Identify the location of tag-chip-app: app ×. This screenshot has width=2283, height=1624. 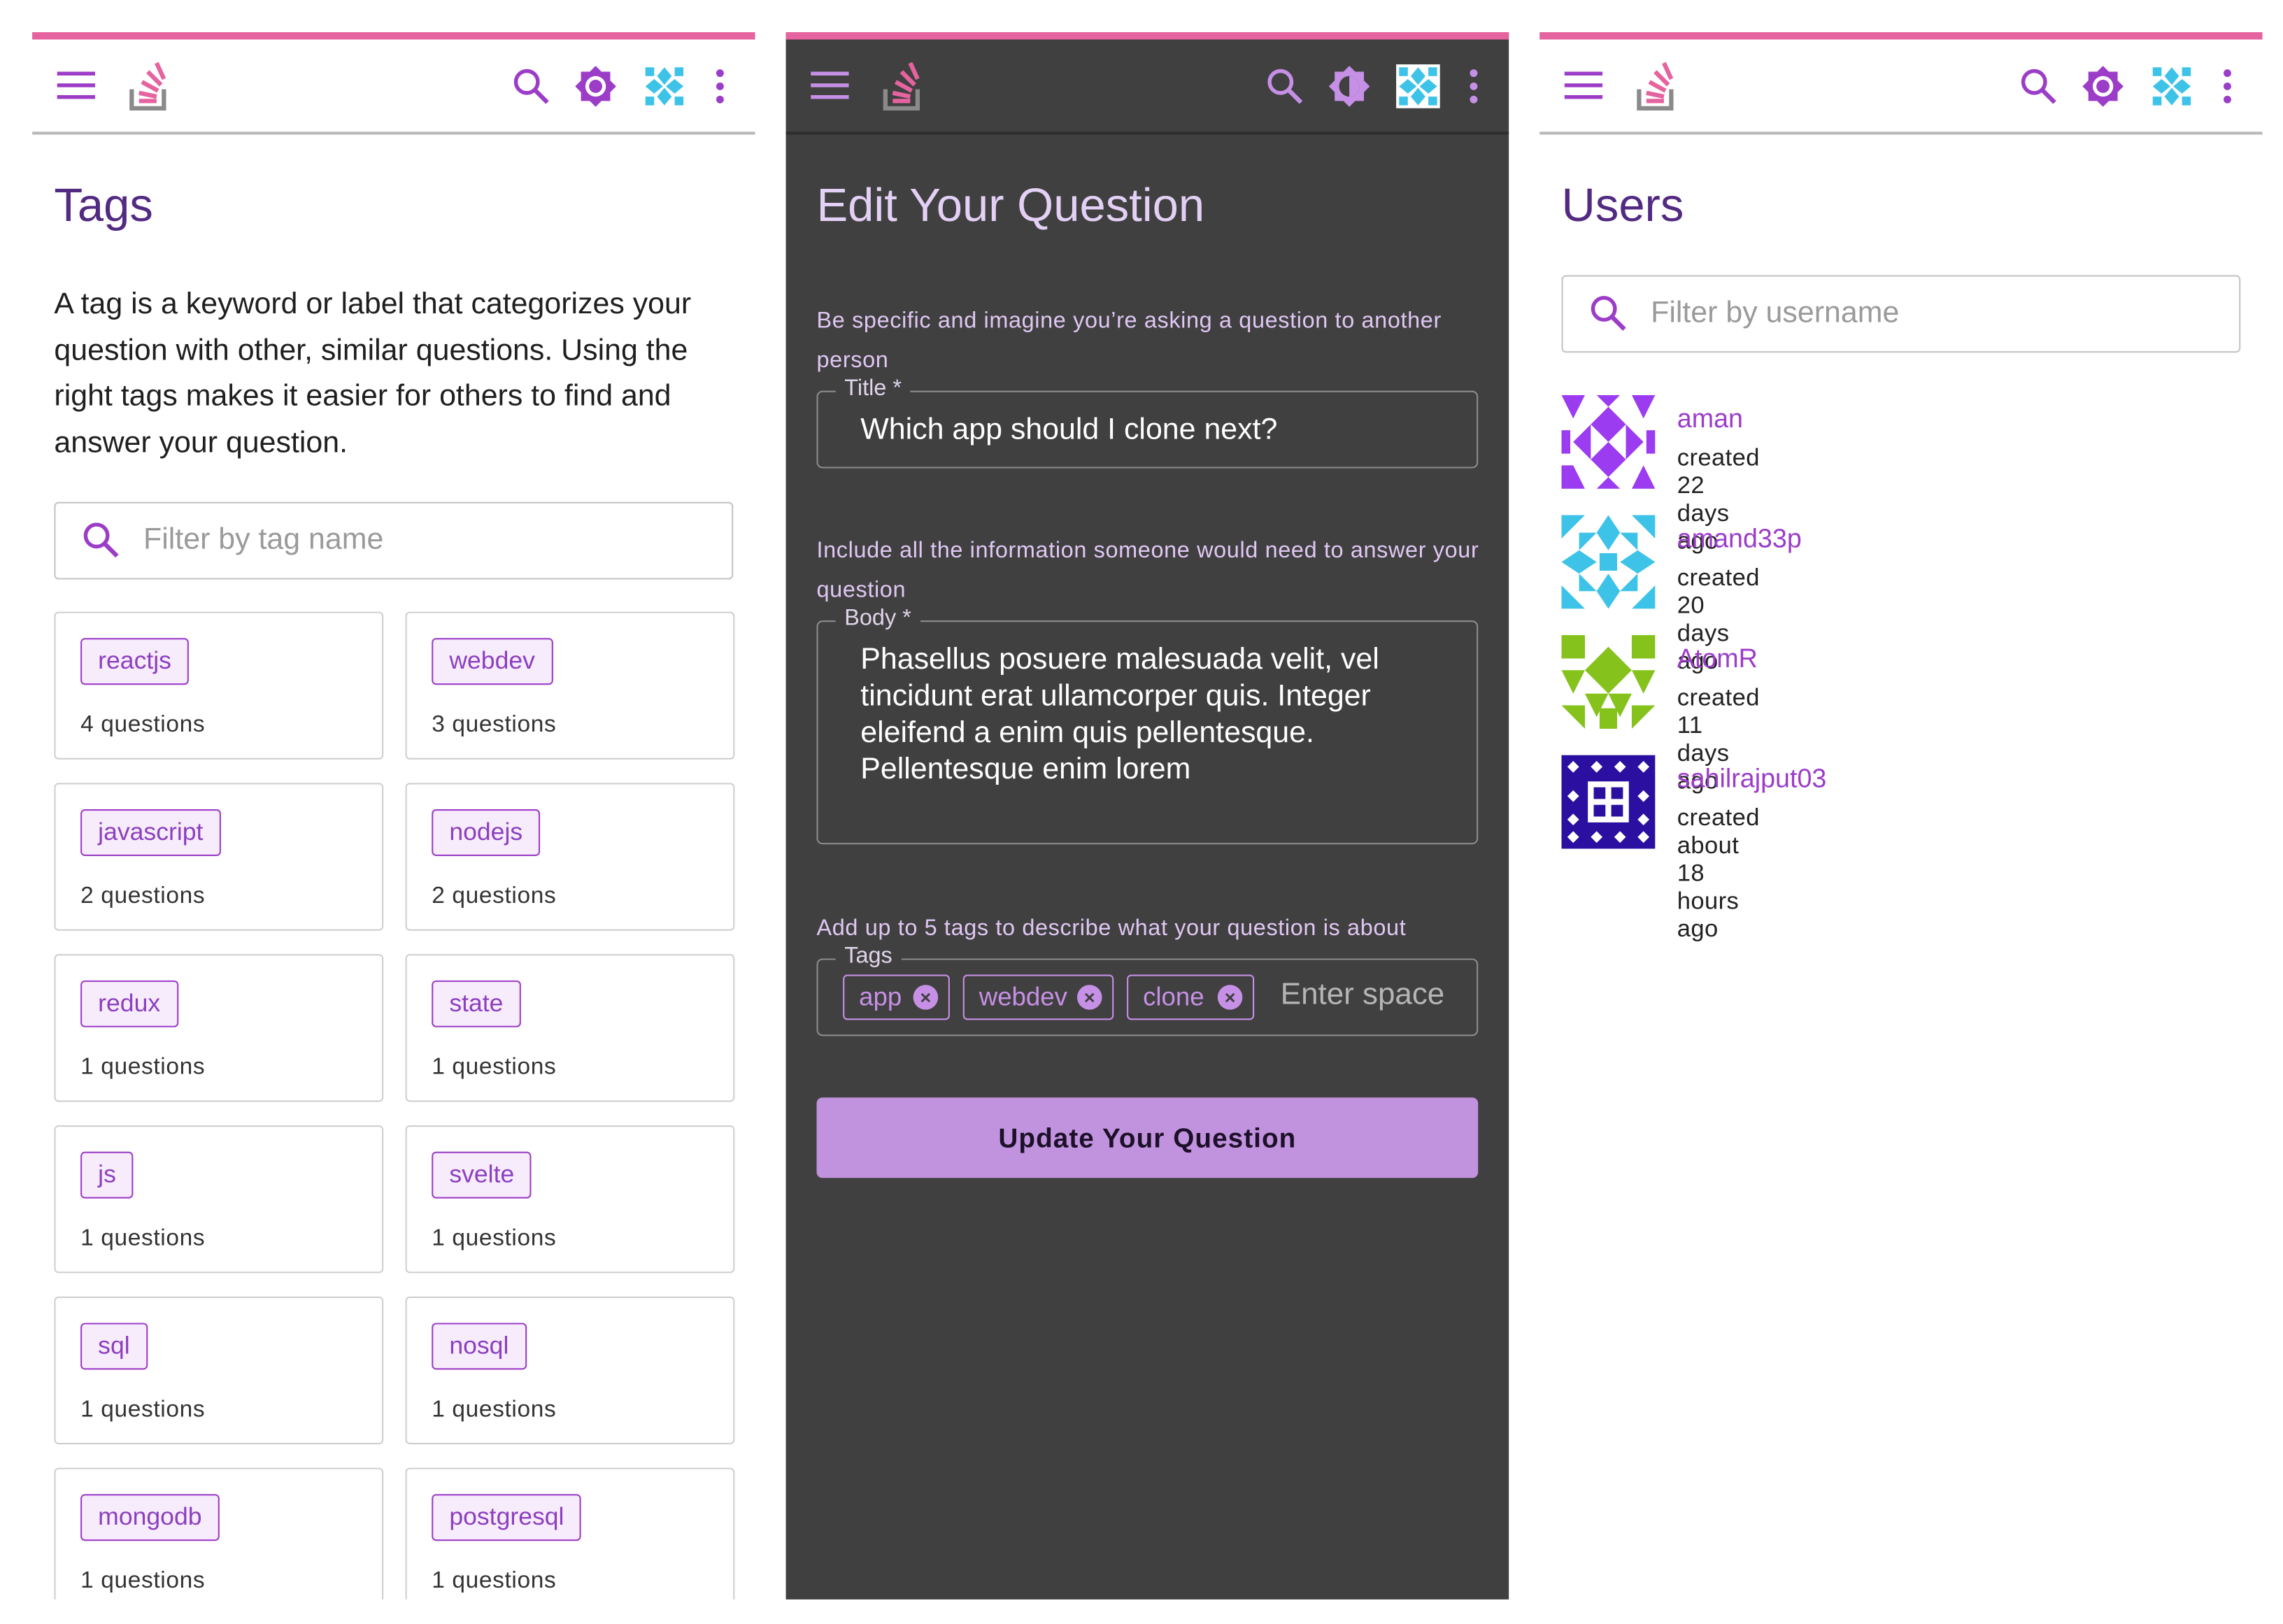
(896, 997).